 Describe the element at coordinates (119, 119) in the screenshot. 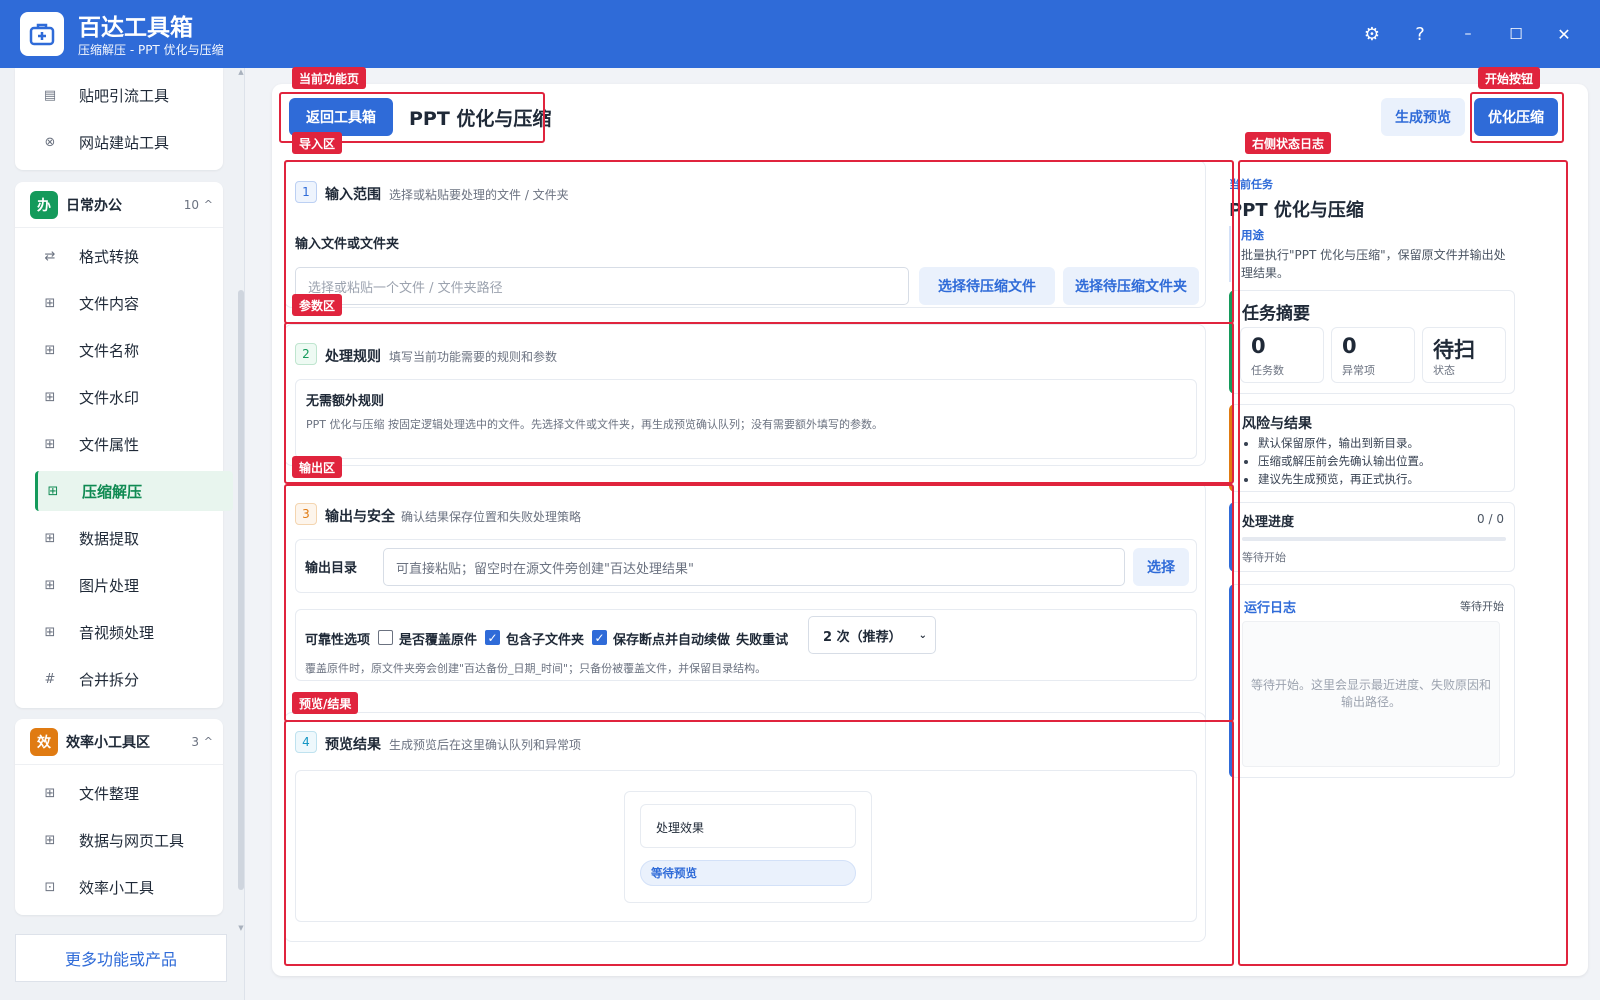

I see `sidebar-card-top: ▤ 贴吧引流工具 ⊗ 网站建站工具` at that location.